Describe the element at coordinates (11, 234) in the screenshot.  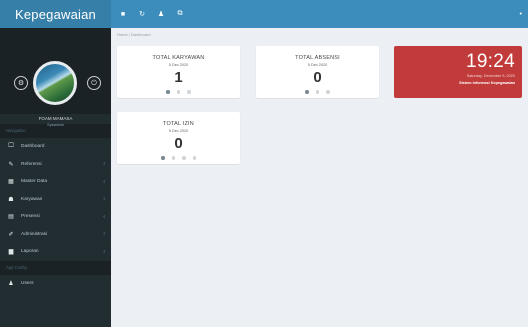
I see `edit-icon: ✐` at that location.